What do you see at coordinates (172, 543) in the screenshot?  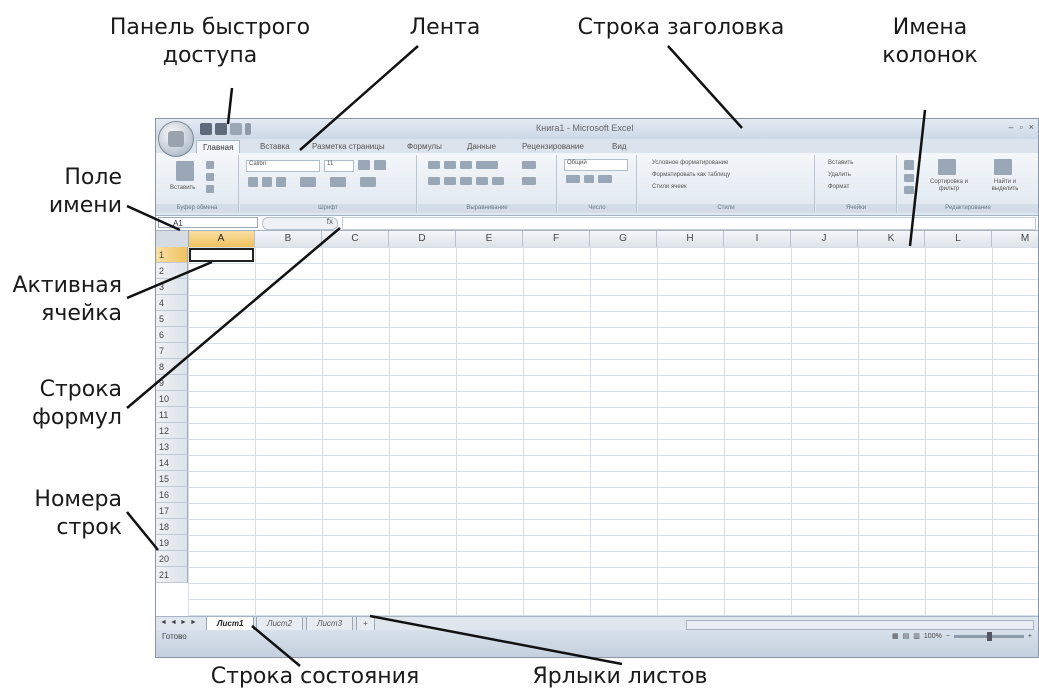 I see `row-header-19: 19` at bounding box center [172, 543].